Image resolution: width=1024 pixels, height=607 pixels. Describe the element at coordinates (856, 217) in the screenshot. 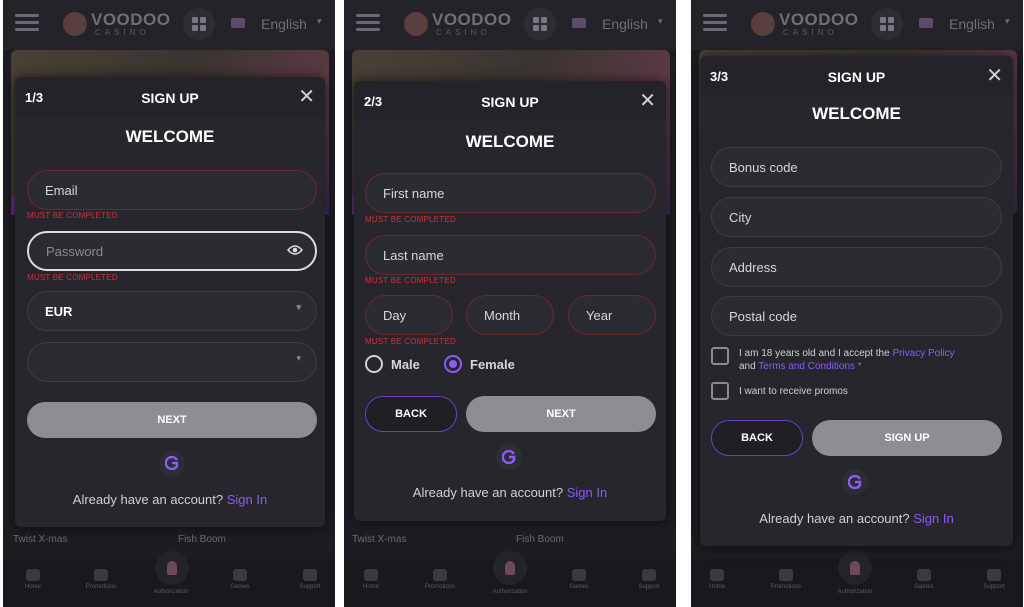

I see `city-field: City` at that location.